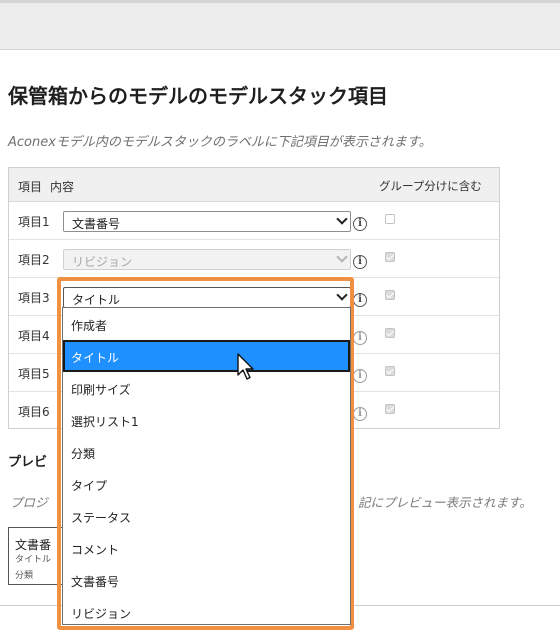 This screenshot has width=560, height=631. I want to click on table-row: 項目2 リビジョン i, so click(254, 259).